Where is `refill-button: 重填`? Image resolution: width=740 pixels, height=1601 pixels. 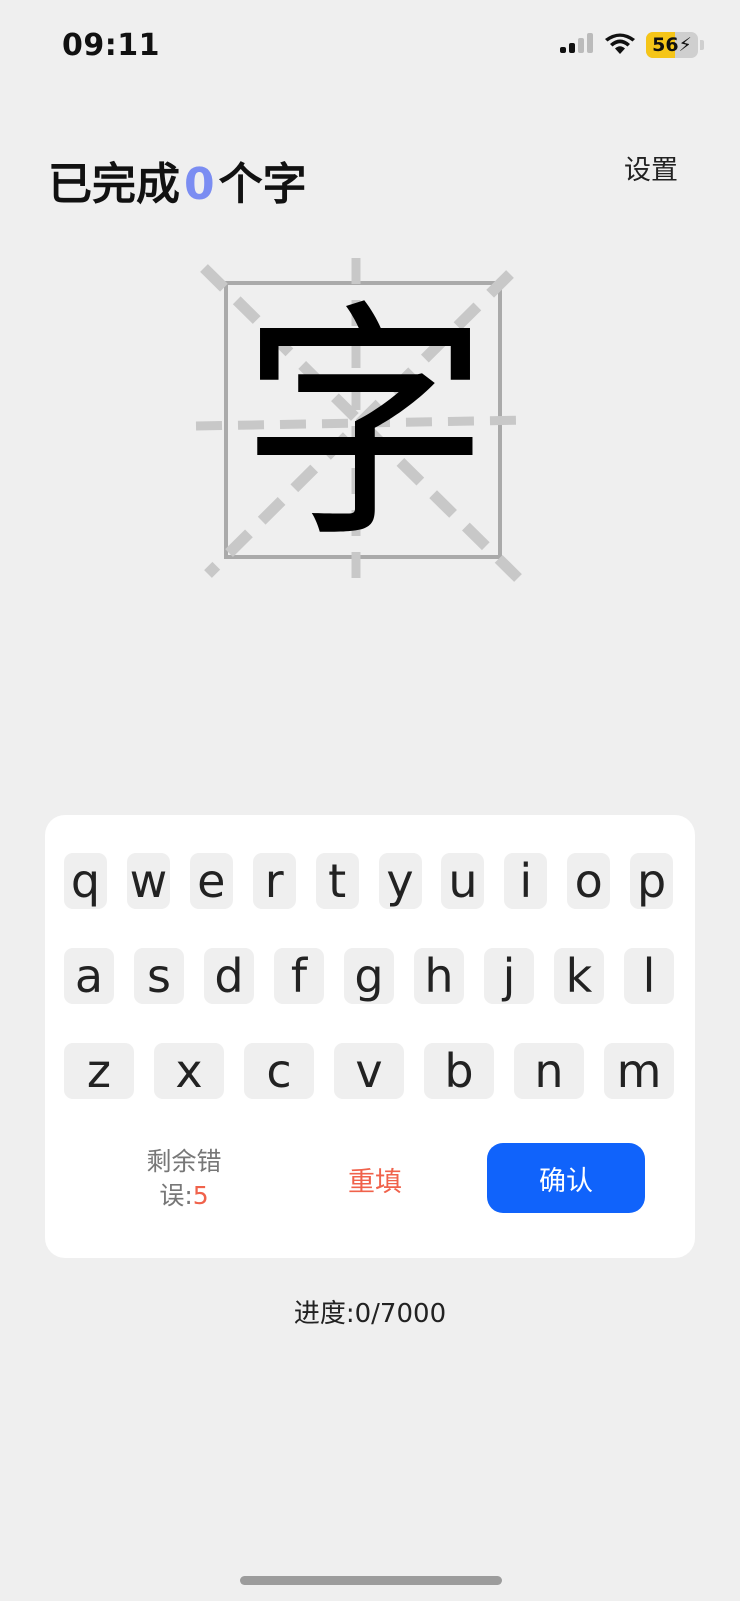
refill-button: 重填 is located at coordinates (375, 1179).